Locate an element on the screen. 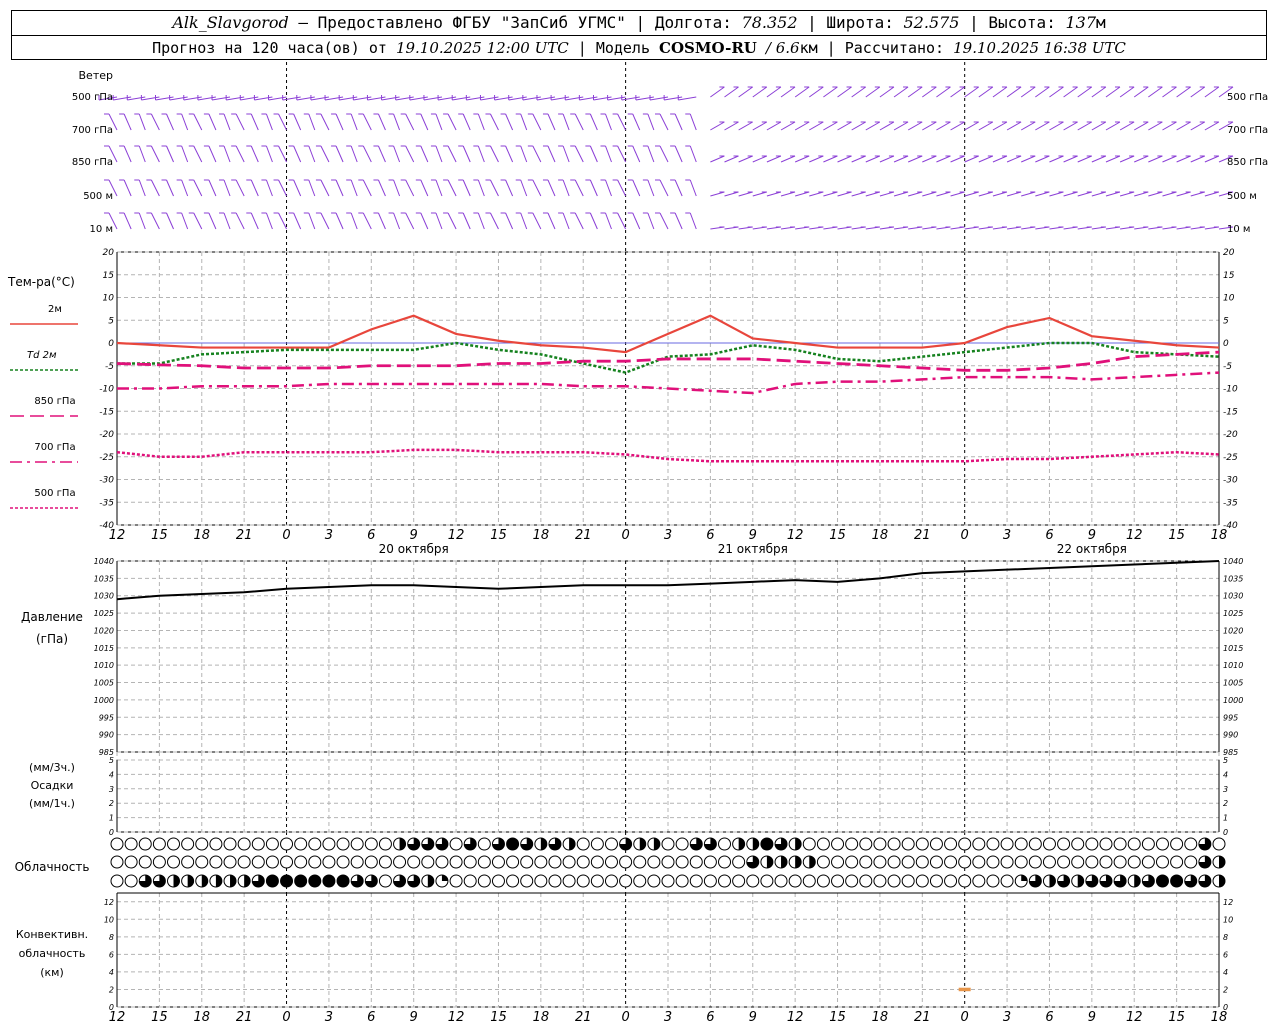 The width and height of the screenshot is (1280, 1024). temp-tick-left: 0 is located at coordinates (111, 344).